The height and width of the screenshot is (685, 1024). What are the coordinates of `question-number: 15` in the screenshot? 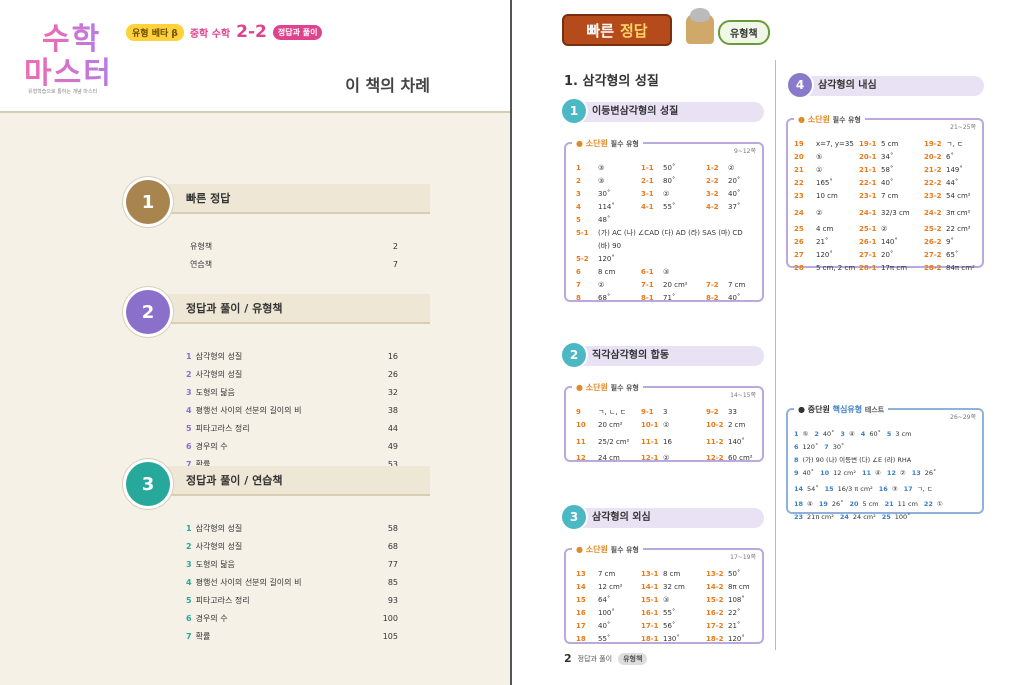 It's located at (581, 600).